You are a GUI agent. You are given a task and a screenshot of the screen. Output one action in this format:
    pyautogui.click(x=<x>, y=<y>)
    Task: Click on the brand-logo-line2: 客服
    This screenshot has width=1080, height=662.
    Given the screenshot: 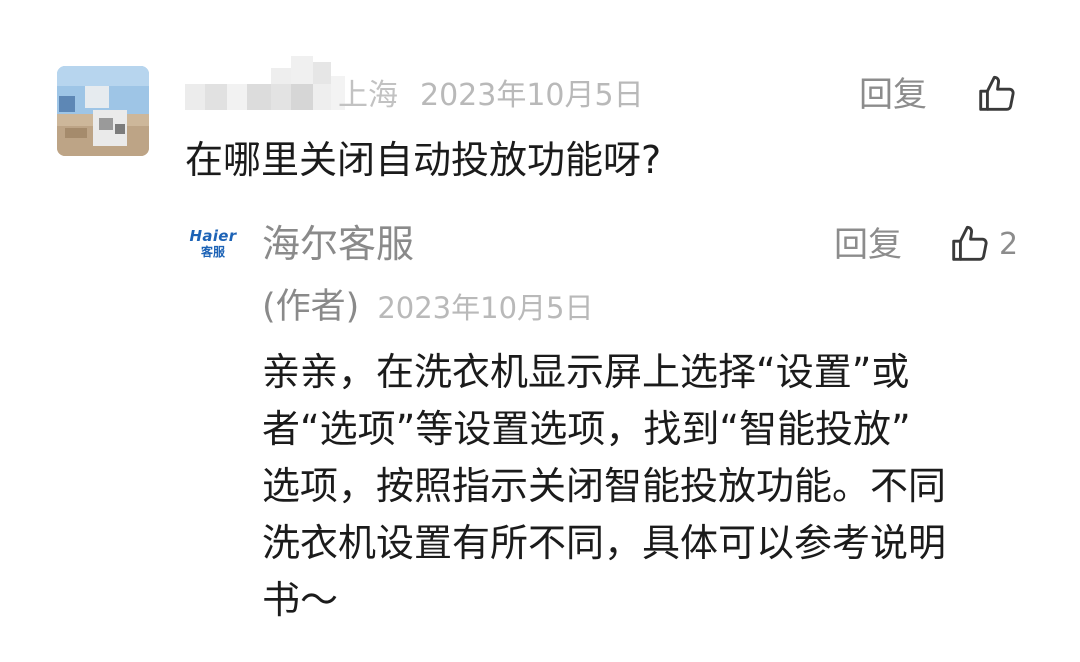 What is the action you would take?
    pyautogui.click(x=212, y=252)
    